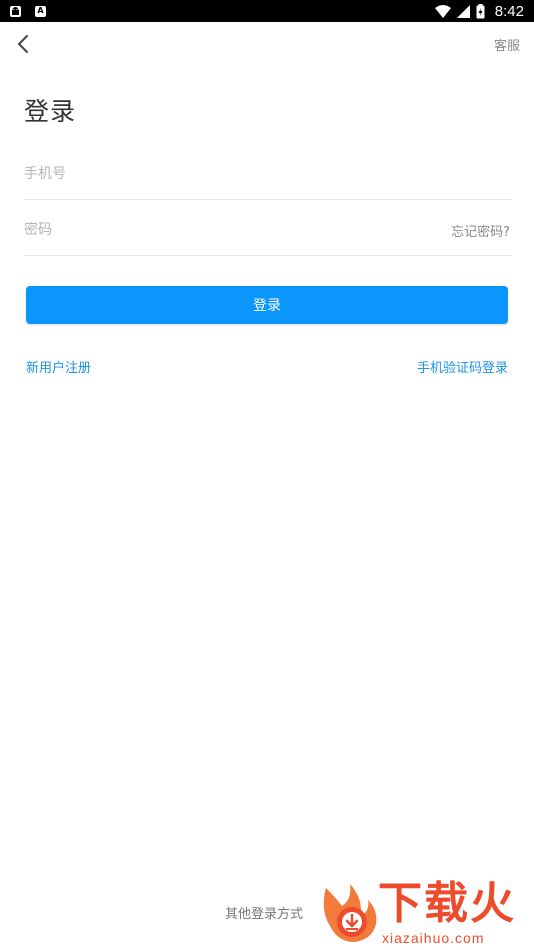 This screenshot has height=950, width=534. What do you see at coordinates (267, 11) in the screenshot?
I see `status-bar: A 8:42` at bounding box center [267, 11].